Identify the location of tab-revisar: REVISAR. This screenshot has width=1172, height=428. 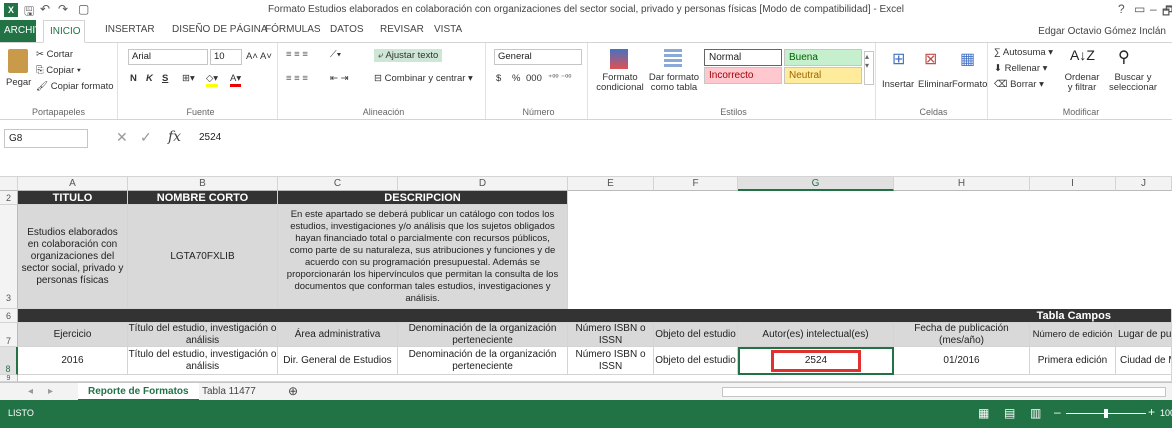
(402, 29).